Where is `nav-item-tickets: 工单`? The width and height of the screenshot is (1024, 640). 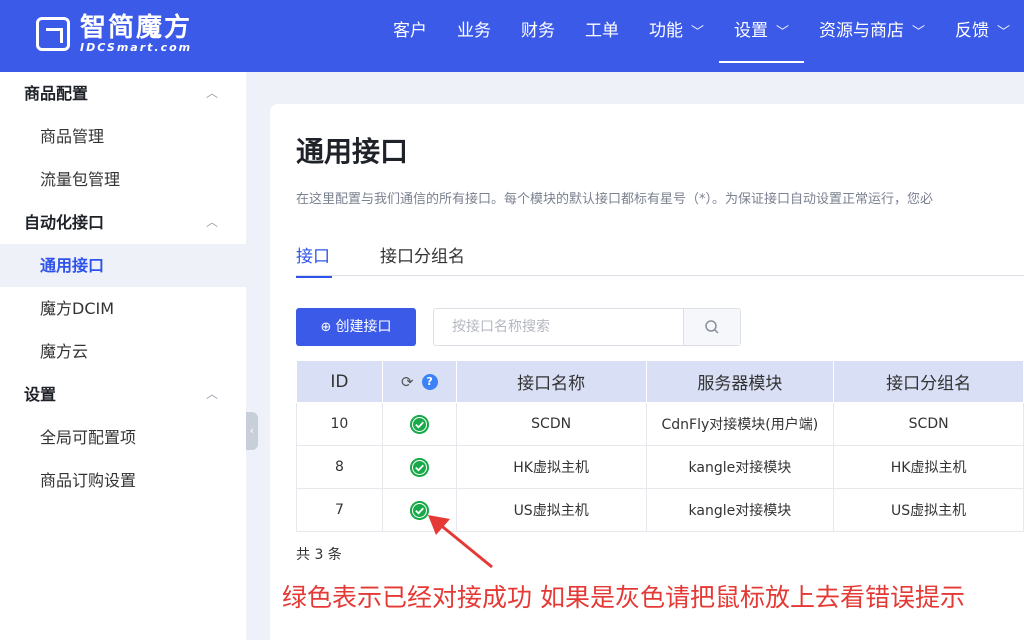
nav-item-tickets: 工单 is located at coordinates (602, 36).